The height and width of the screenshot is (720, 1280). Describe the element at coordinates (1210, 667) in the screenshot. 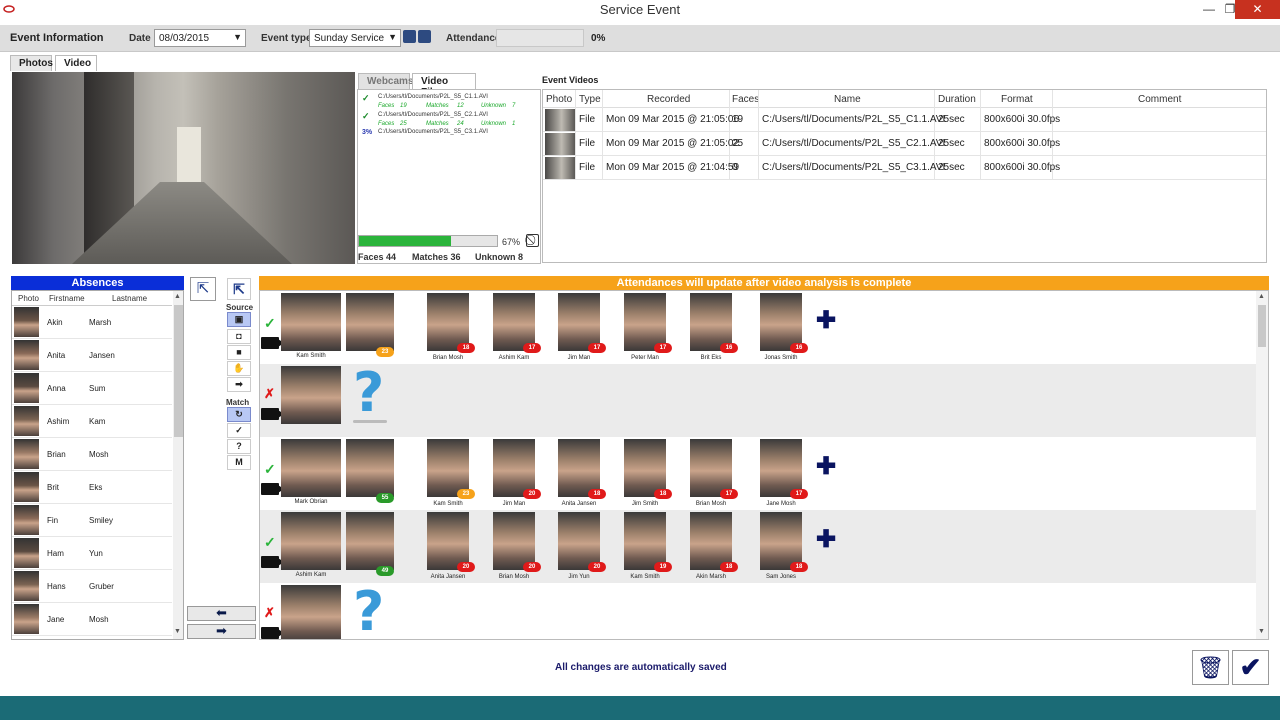

I see `trash-icon: 🗑` at that location.